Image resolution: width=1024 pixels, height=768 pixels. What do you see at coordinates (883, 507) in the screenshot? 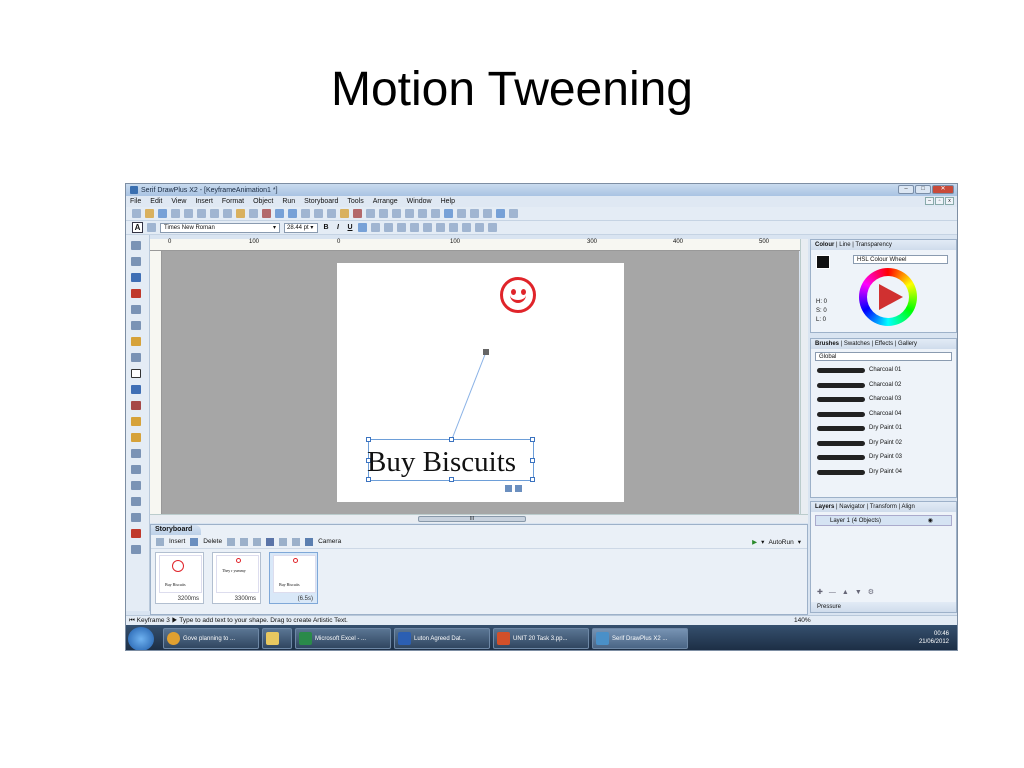
I see `tab-transform: Transform` at bounding box center [883, 507].